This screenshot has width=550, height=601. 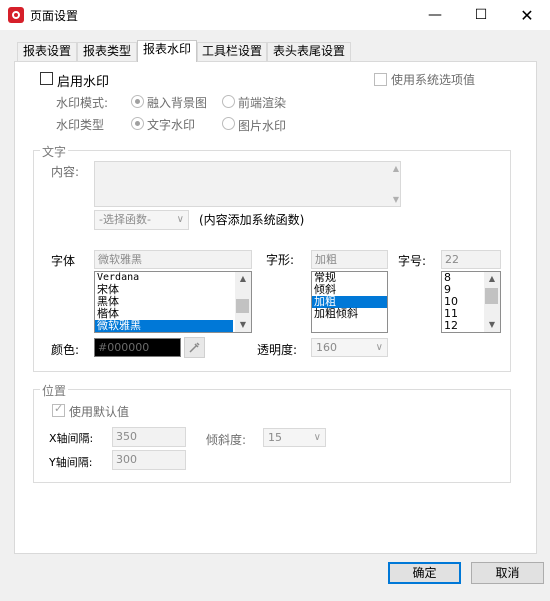 I want to click on enable-watermark-checkbox, so click(x=46, y=78).